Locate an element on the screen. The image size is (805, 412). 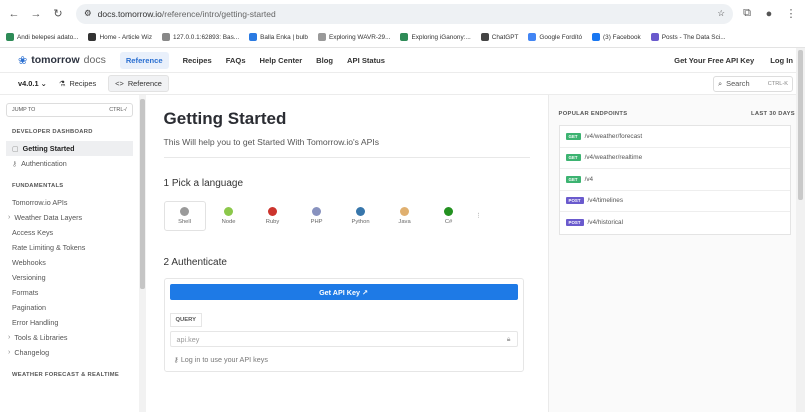
section-weather-forecast: WEATHER FORECAST & REALTIME is located at coordinates (66, 375).